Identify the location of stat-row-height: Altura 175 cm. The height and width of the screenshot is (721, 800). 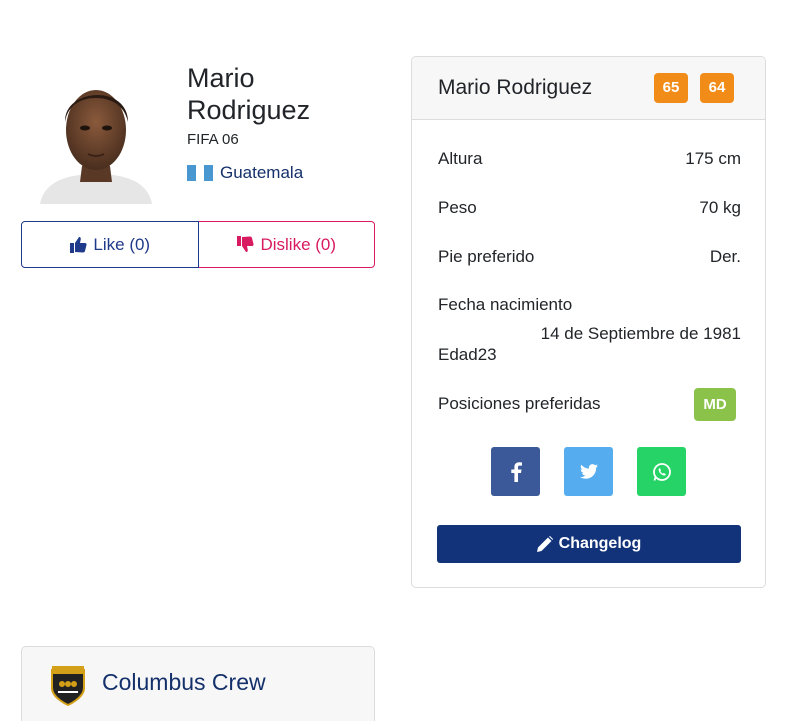
(589, 159).